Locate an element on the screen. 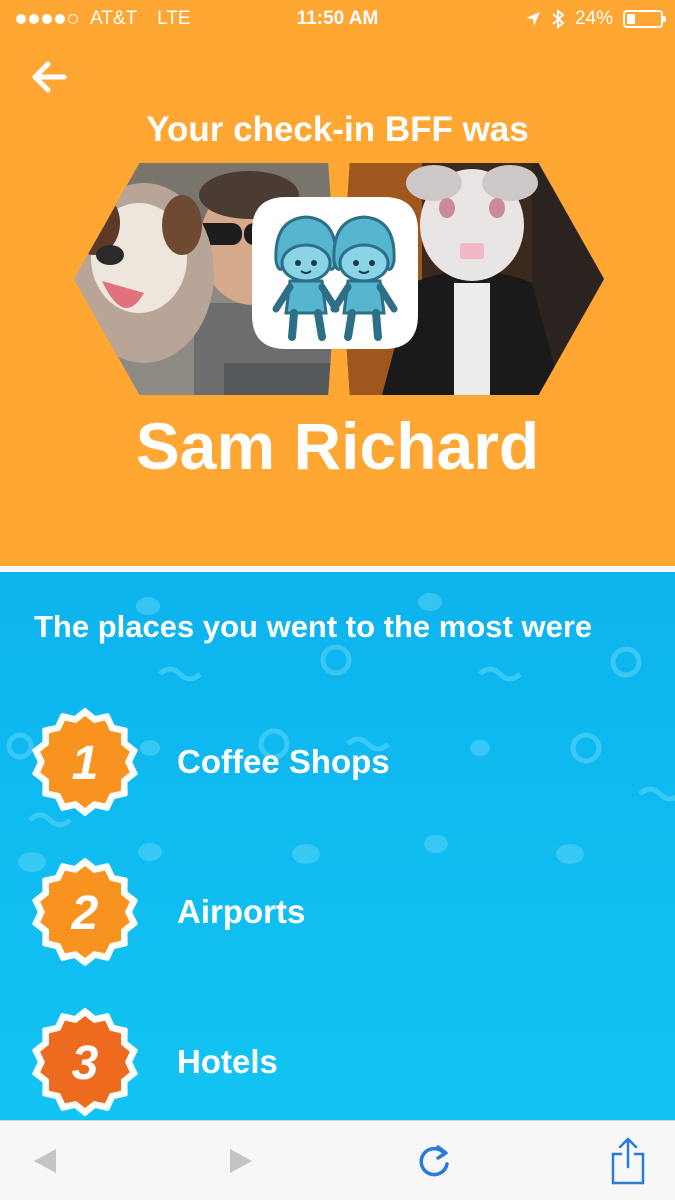 The image size is (675, 1200). rank-number: 2 is located at coordinates (85, 913).